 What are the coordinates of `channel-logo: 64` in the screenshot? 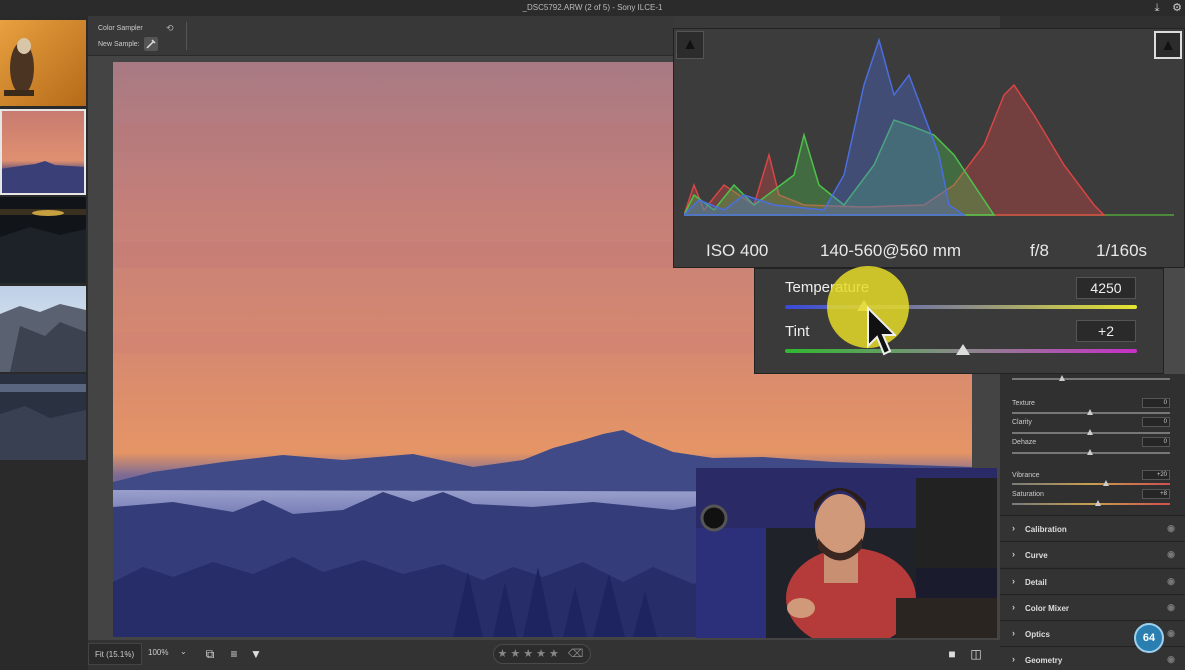 It's located at (1149, 638).